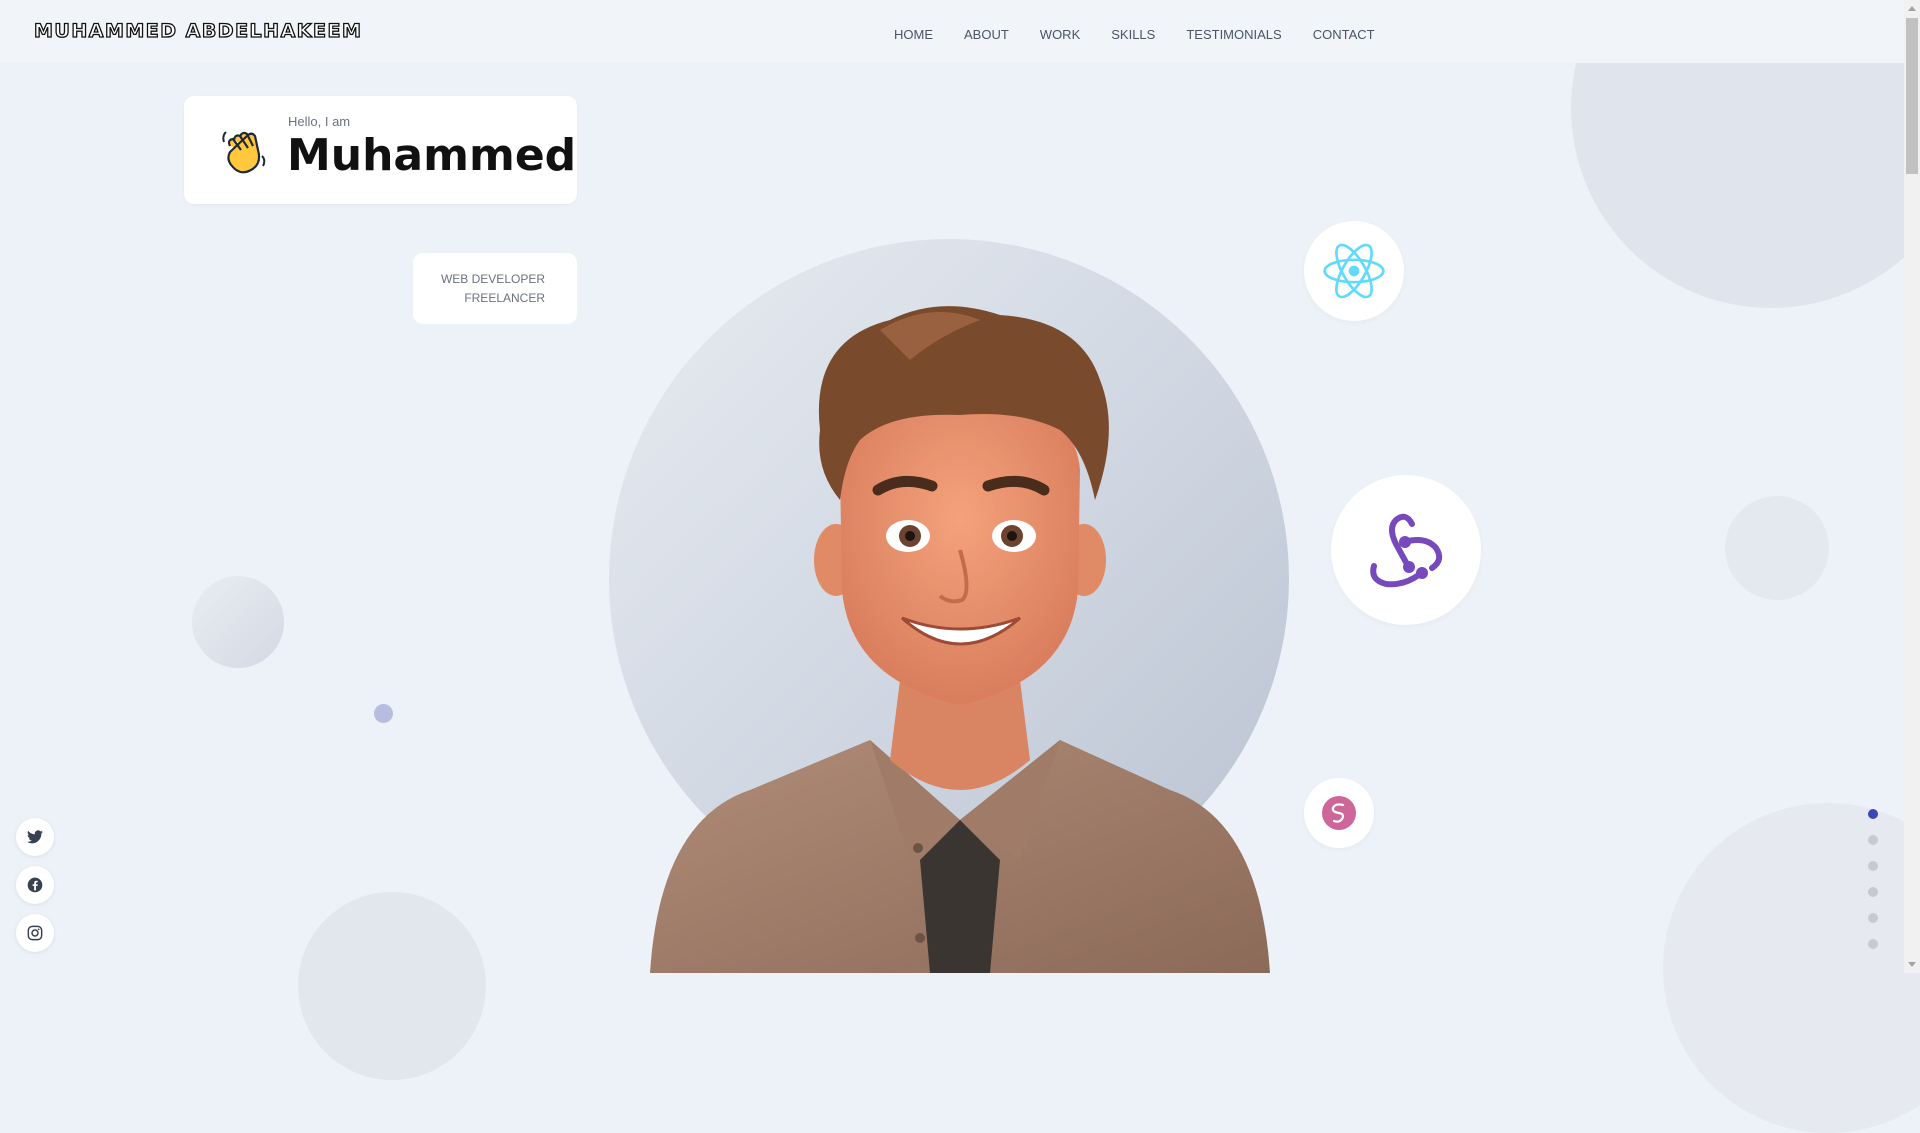 The width and height of the screenshot is (1920, 1133). Describe the element at coordinates (197, 30) in the screenshot. I see `site-logo: MUHAMMED ABDELHAKEEM` at that location.